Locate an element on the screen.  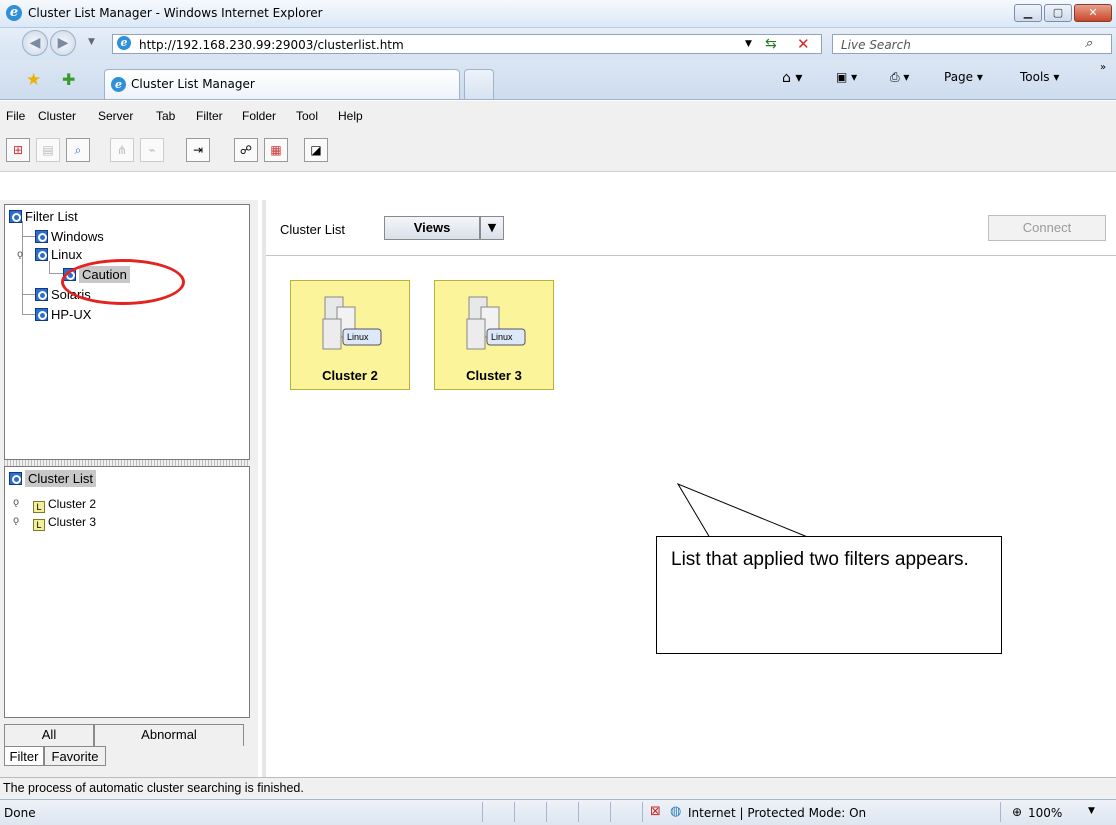
tab-cluster-list-manager: e Cluster List Manager is located at coordinates (282, 84).